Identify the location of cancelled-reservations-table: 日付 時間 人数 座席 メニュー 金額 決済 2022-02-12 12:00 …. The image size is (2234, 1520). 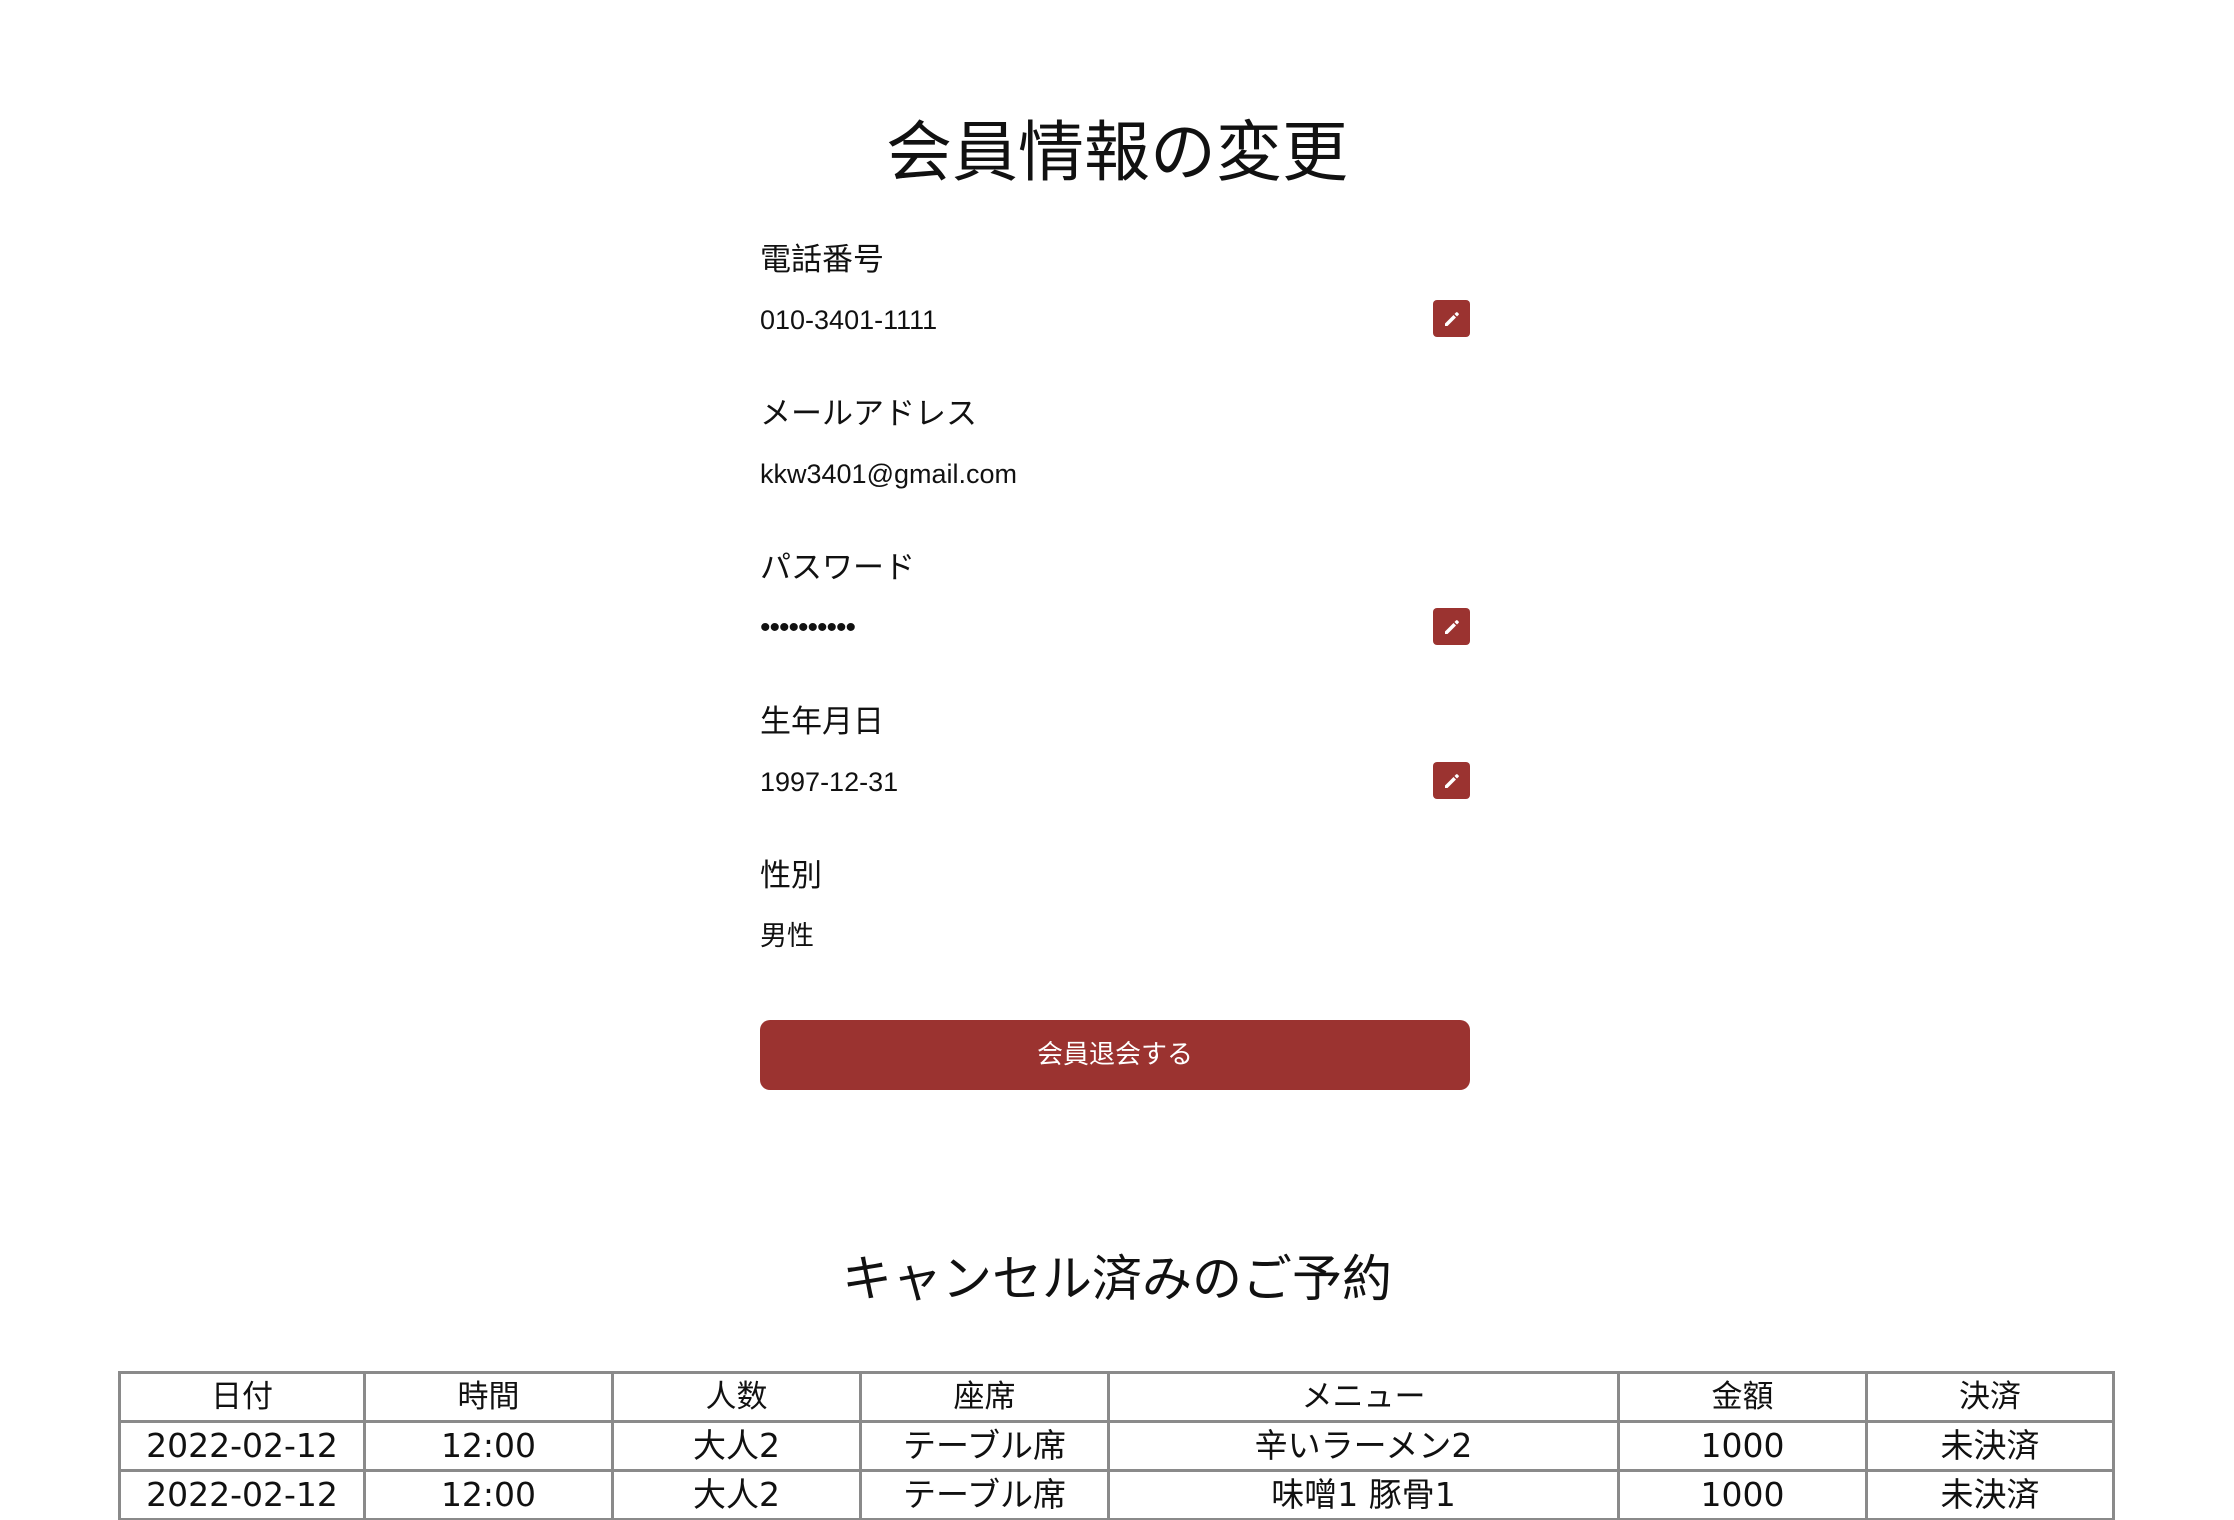
(1116, 1445).